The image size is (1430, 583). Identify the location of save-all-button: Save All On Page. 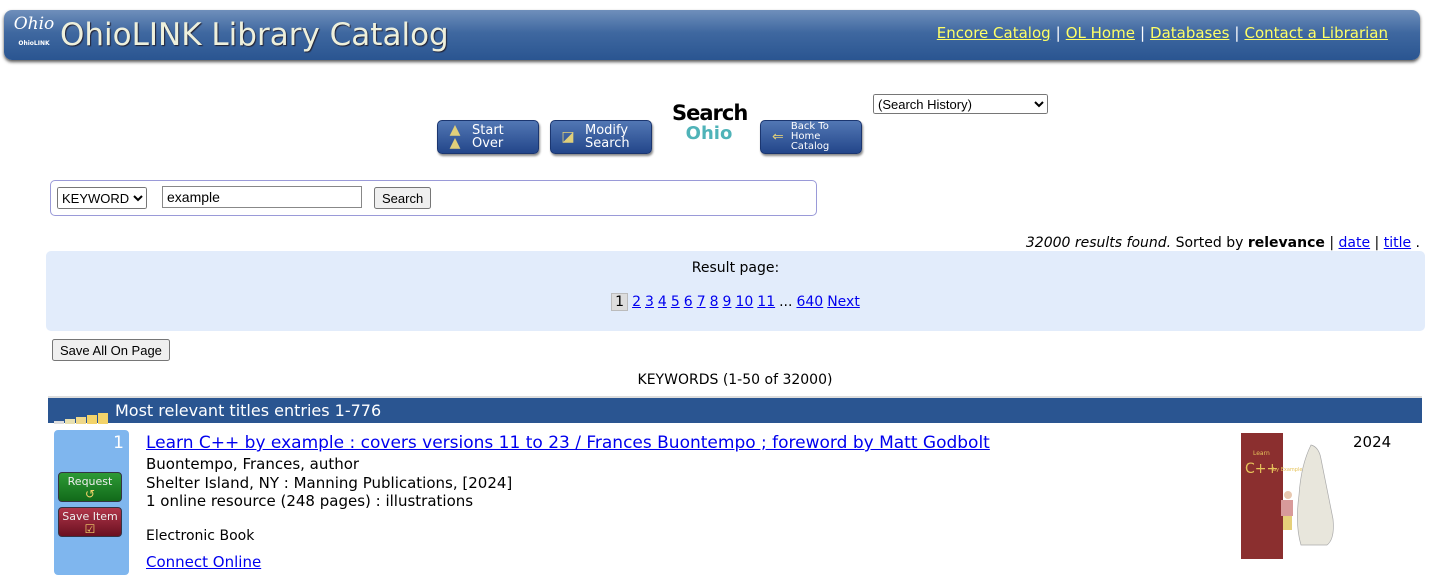
(111, 350).